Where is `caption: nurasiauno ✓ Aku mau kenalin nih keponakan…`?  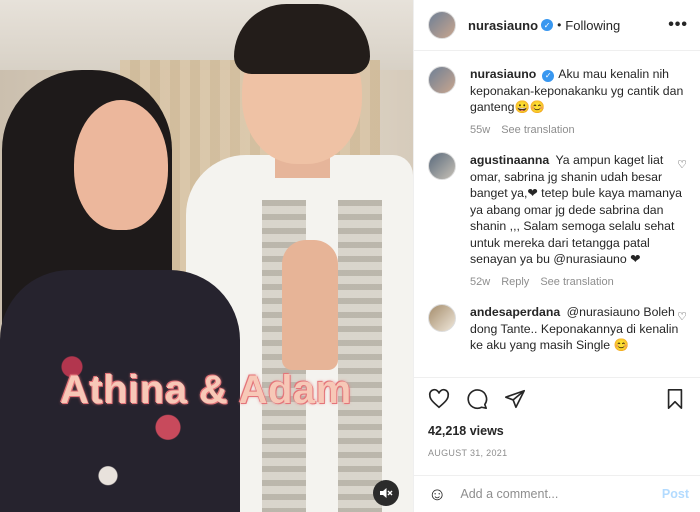
caption: nurasiauno ✓ Aku mau kenalin nih keponakan… is located at coordinates (557, 102).